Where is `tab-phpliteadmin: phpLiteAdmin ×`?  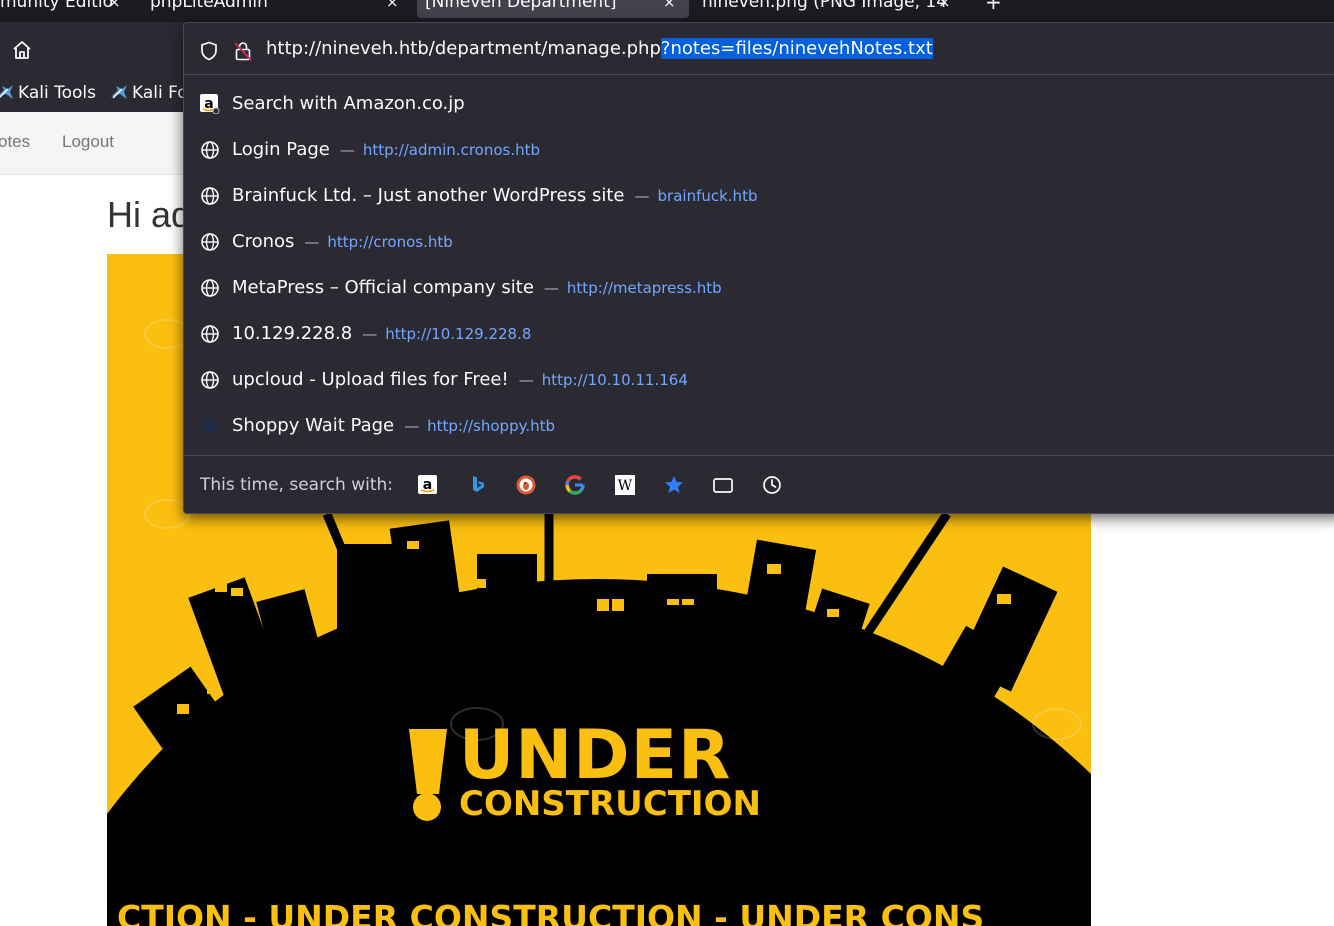 tab-phpliteadmin: phpLiteAdmin × is located at coordinates (277, 9).